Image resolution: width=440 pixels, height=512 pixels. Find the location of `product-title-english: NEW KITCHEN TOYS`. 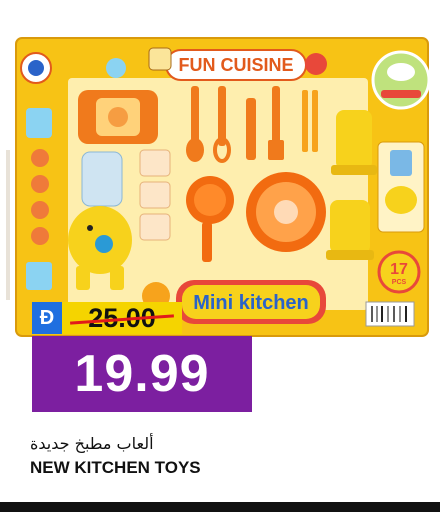

product-title-english: NEW KITCHEN TOYS is located at coordinates (115, 467).